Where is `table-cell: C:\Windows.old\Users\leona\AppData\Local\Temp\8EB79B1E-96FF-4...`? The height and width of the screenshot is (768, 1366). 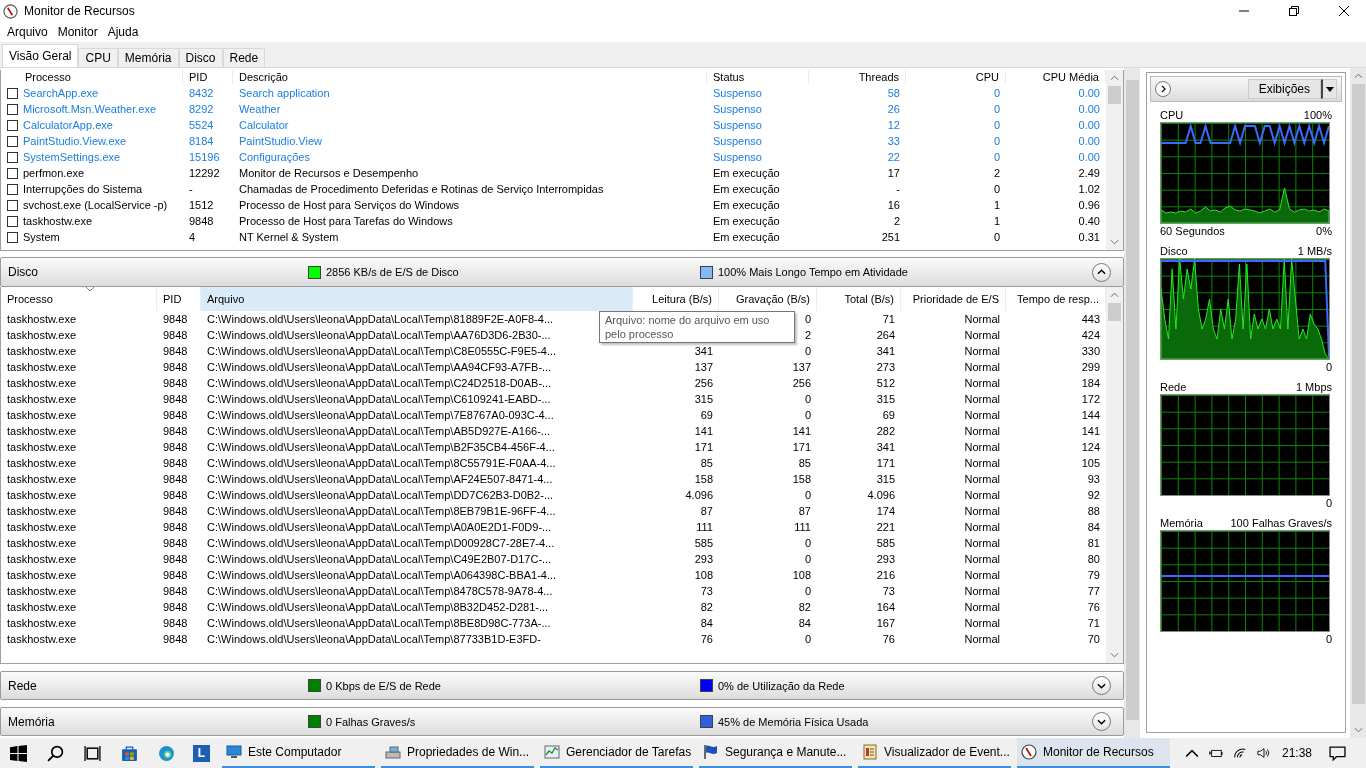 table-cell: C:\Windows.old\Users\leona\AppData\Local\Temp\8EB79B1E-96FF-4... is located at coordinates (381, 511).